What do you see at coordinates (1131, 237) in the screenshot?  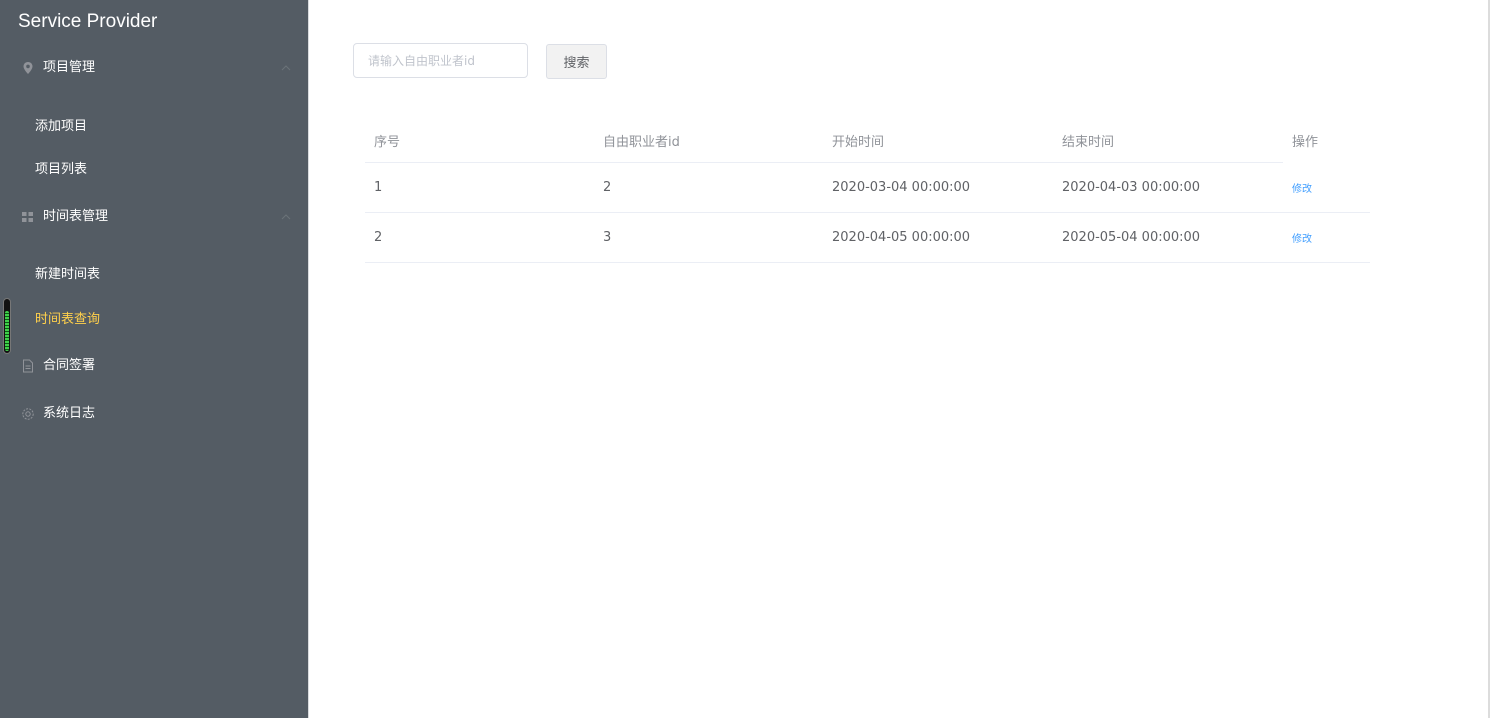 I see `cell-end-time: 2020-05-04 00:00:00` at bounding box center [1131, 237].